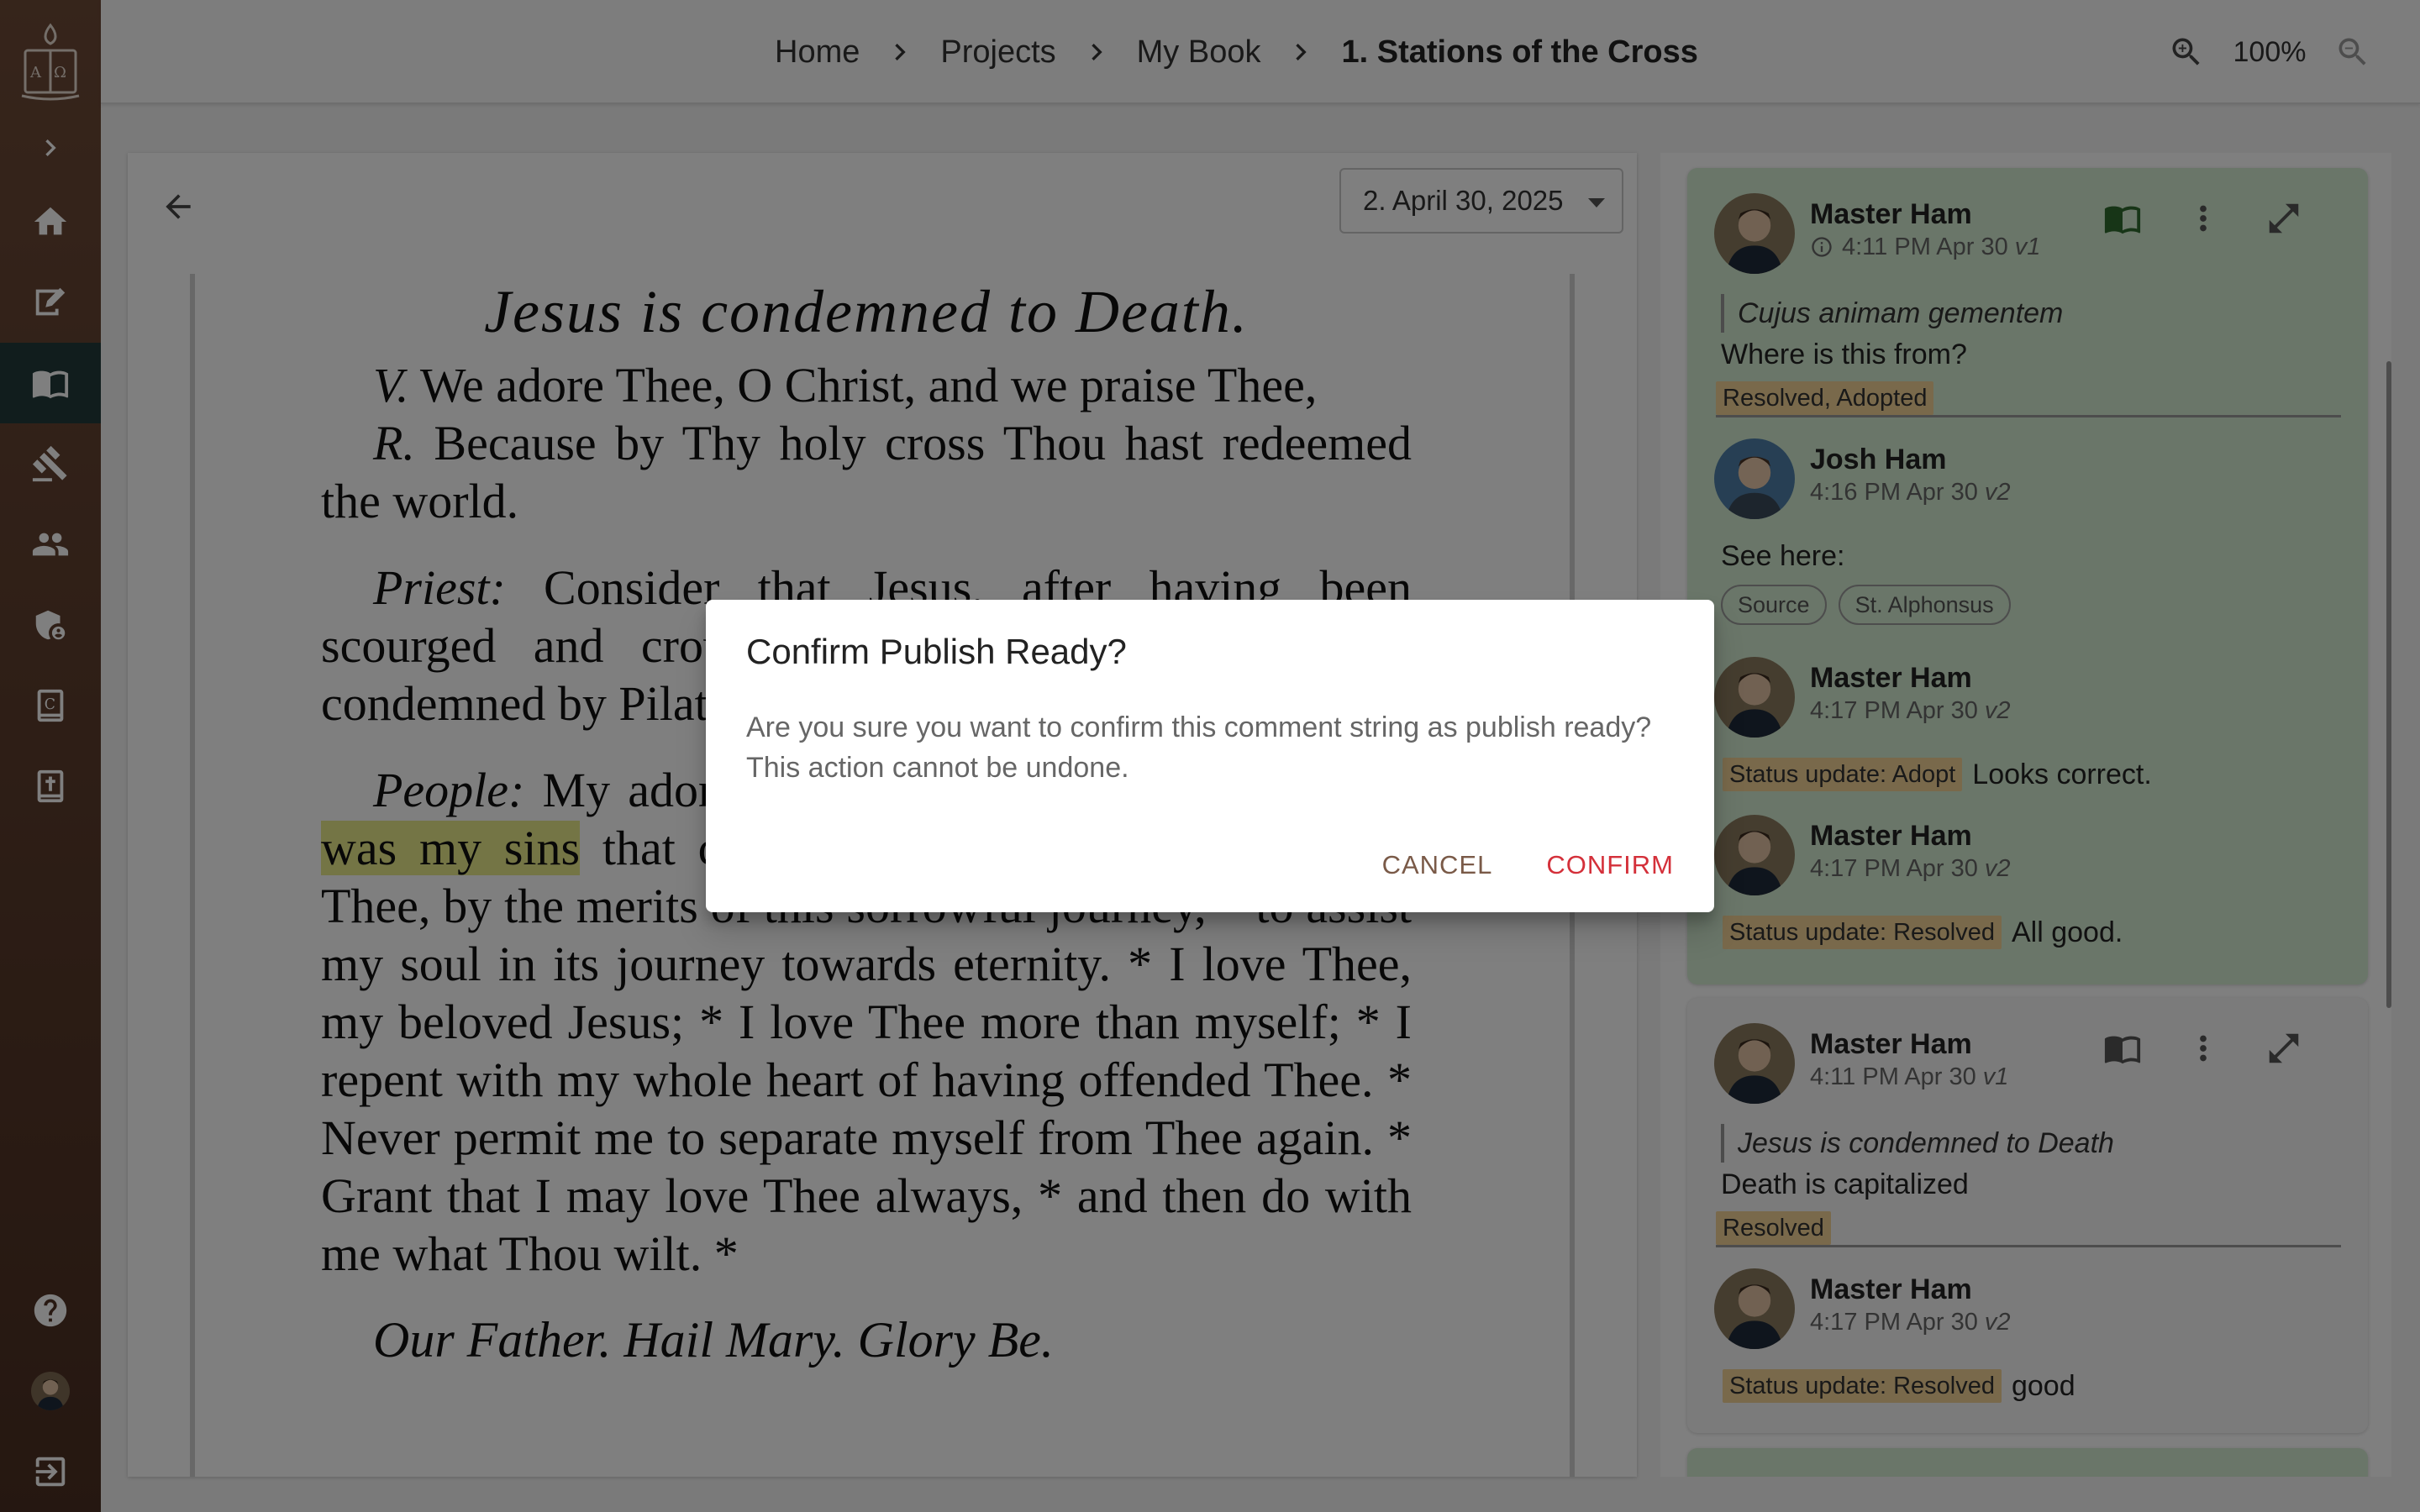 Image resolution: width=2420 pixels, height=1512 pixels. I want to click on dialog-actions: CANCEL CONFIRM, so click(1528, 865).